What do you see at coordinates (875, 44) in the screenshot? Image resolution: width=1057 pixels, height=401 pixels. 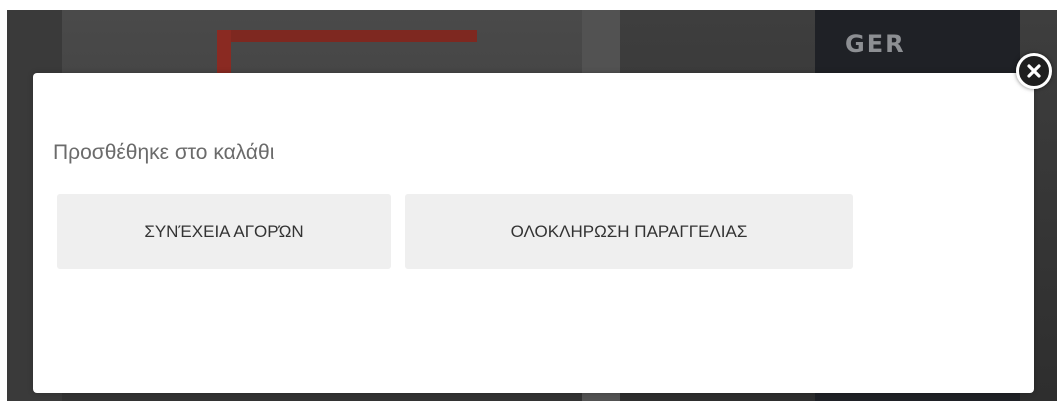 I see `background-apron-logo: GER` at bounding box center [875, 44].